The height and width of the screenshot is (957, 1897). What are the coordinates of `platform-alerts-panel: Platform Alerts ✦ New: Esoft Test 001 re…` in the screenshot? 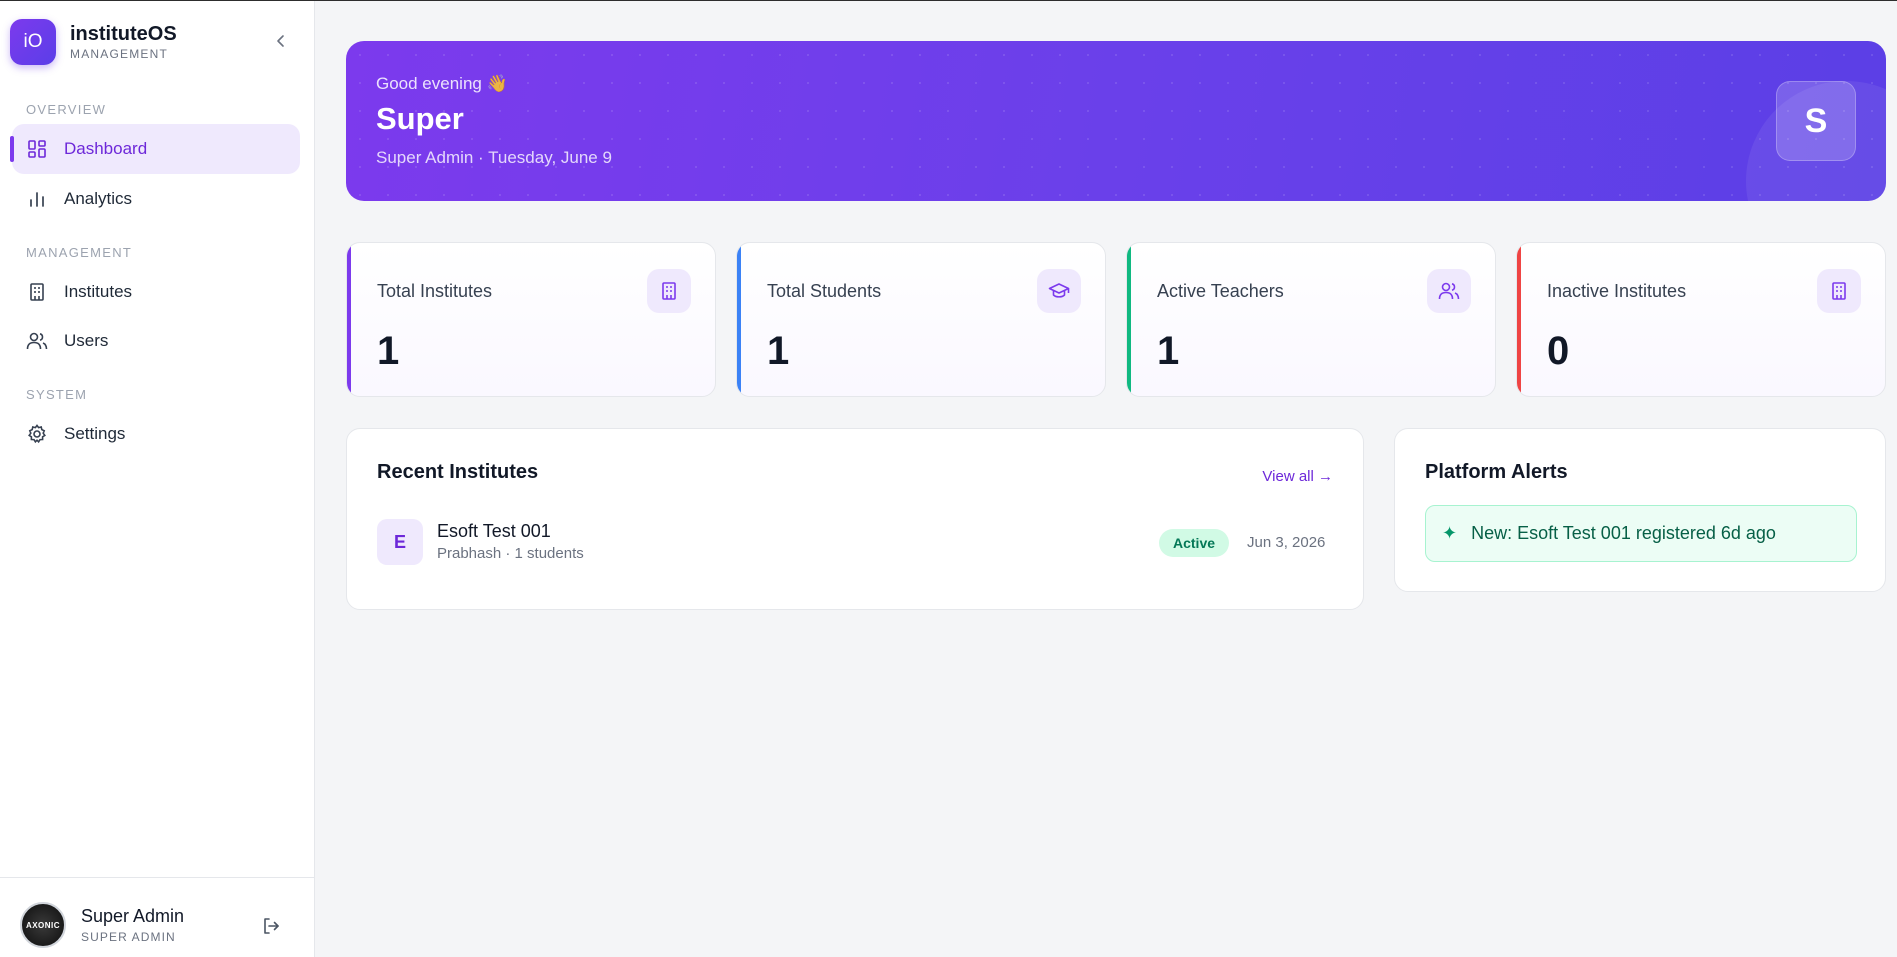 It's located at (1640, 510).